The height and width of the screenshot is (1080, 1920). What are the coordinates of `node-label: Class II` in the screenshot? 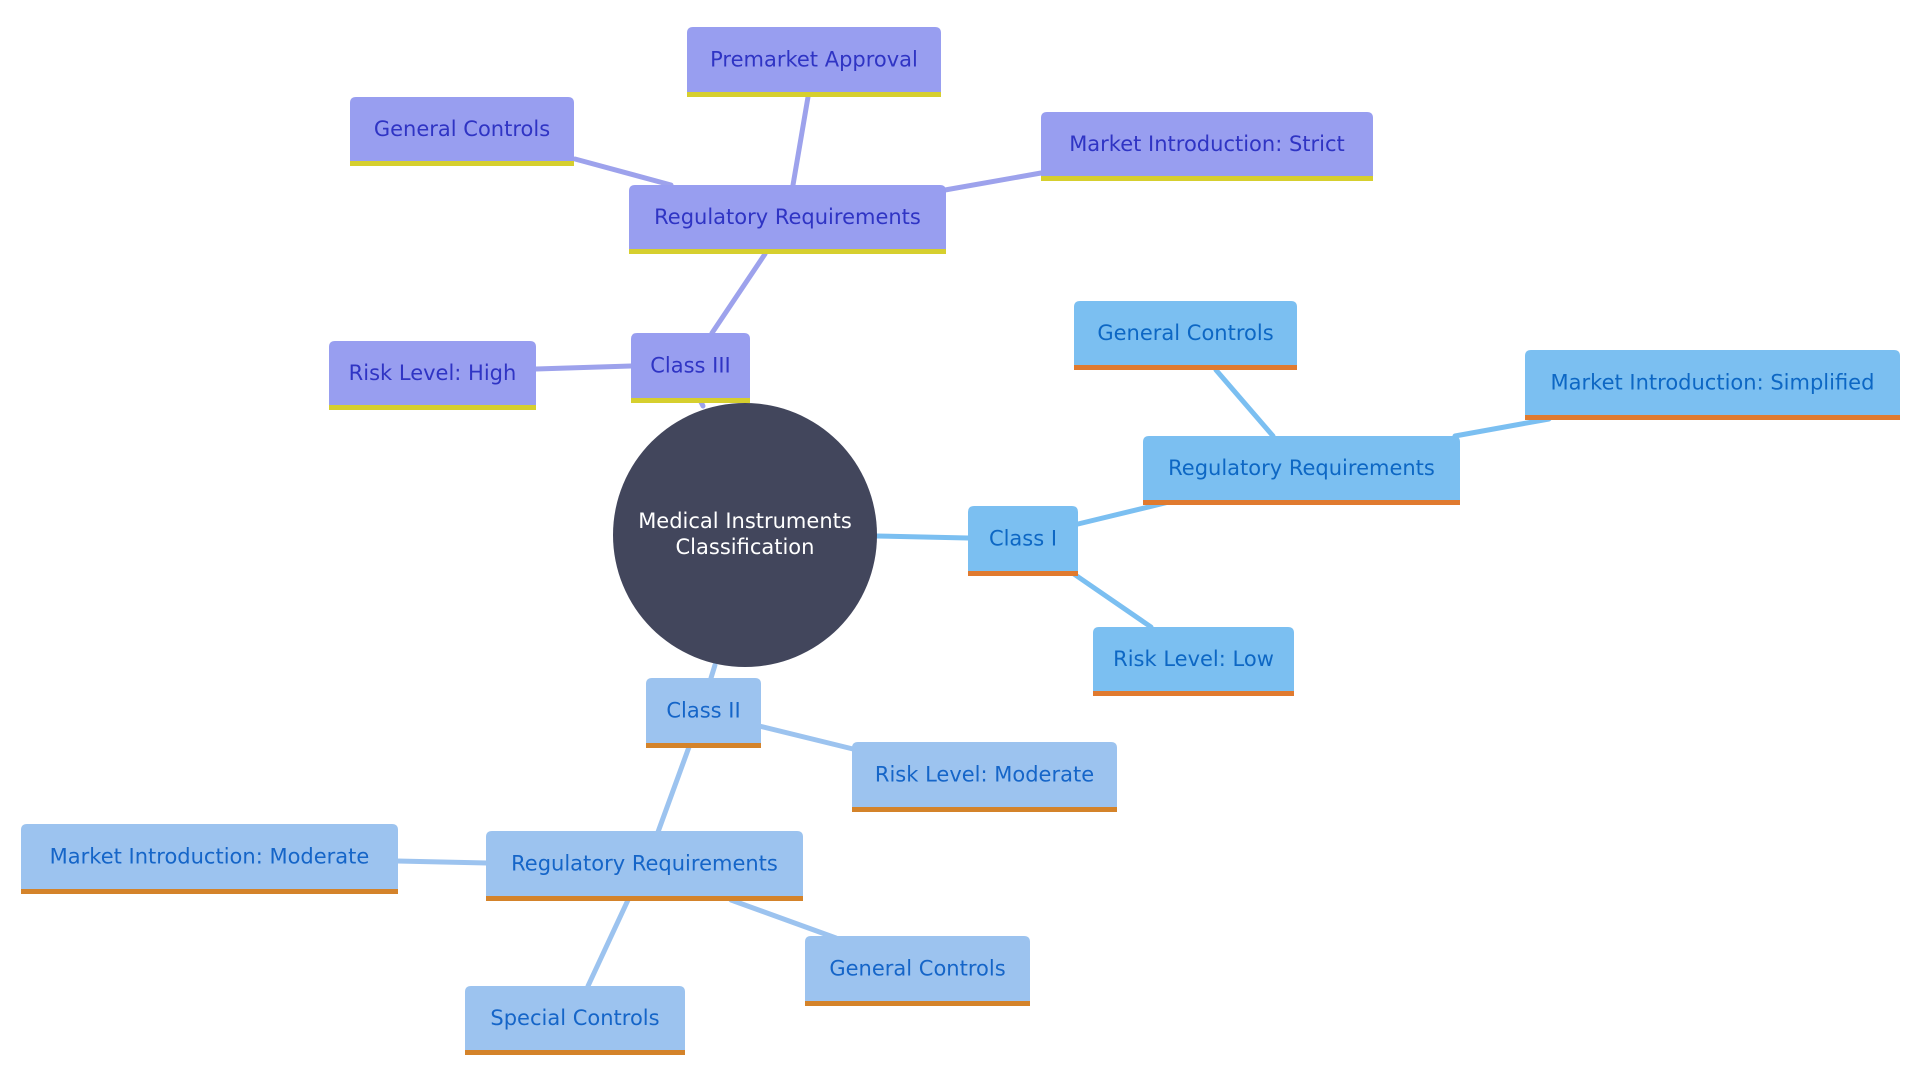 It's located at (703, 711).